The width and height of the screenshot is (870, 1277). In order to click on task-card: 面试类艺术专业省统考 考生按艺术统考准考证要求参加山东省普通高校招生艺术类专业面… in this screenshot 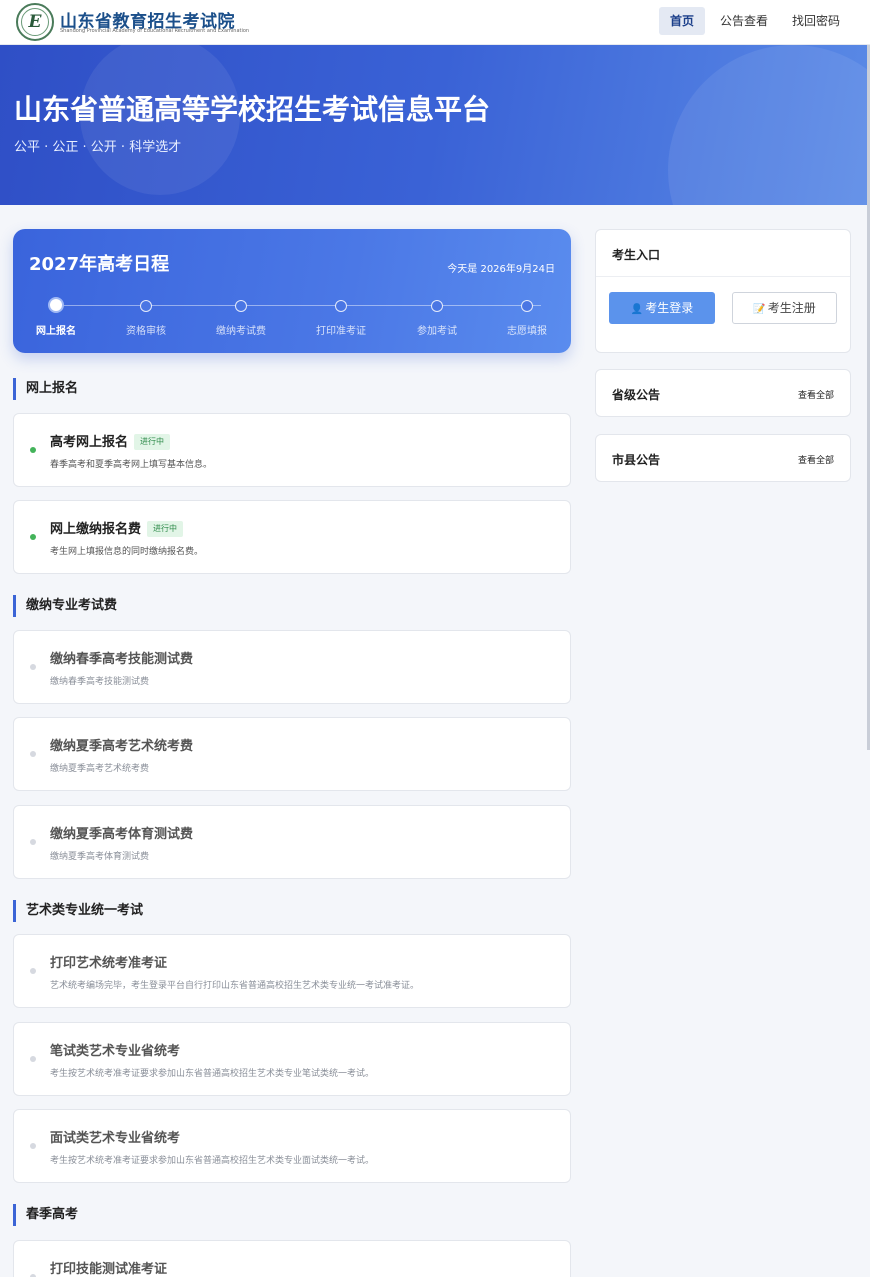, I will do `click(292, 1146)`.